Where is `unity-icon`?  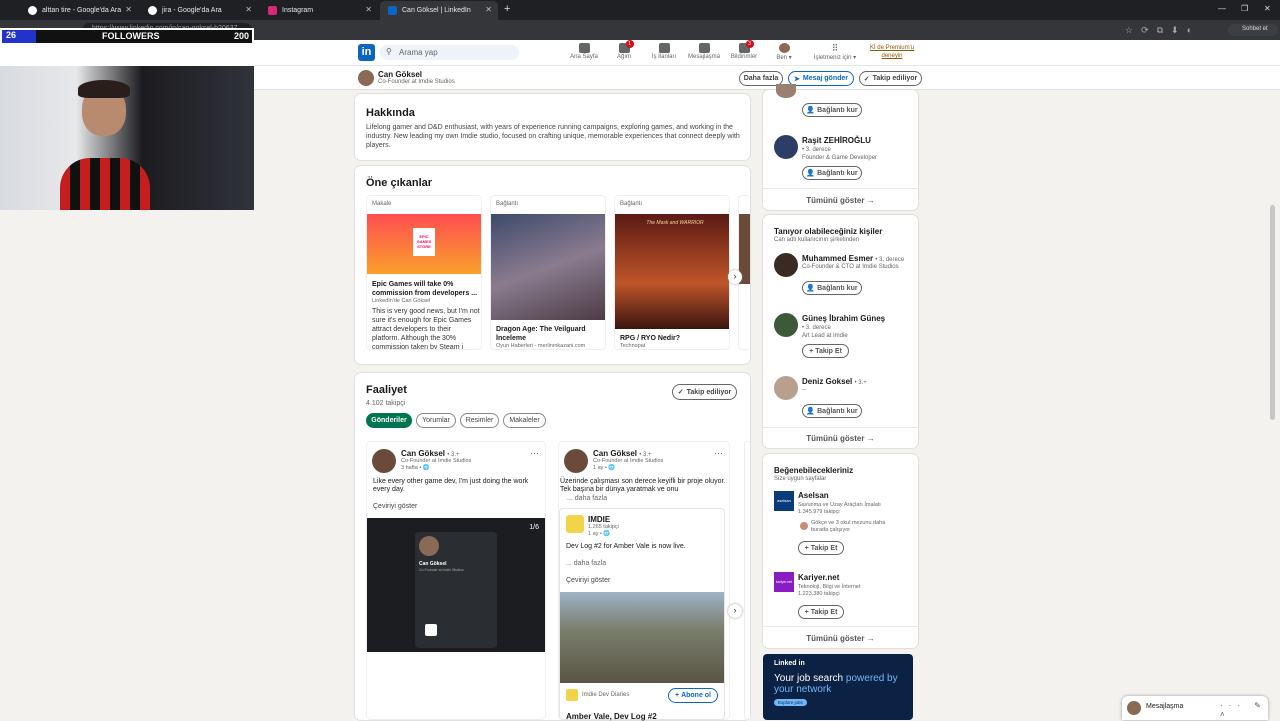
unity-icon is located at coordinates (431, 630).